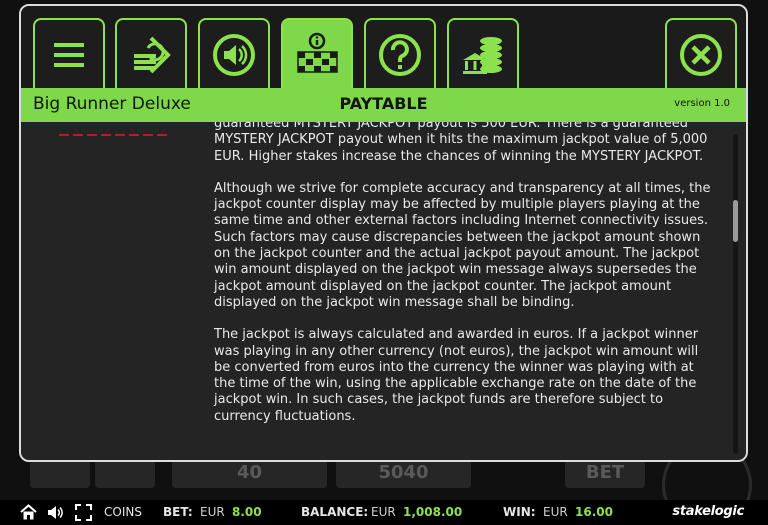  I want to click on close-button, so click(701, 54).